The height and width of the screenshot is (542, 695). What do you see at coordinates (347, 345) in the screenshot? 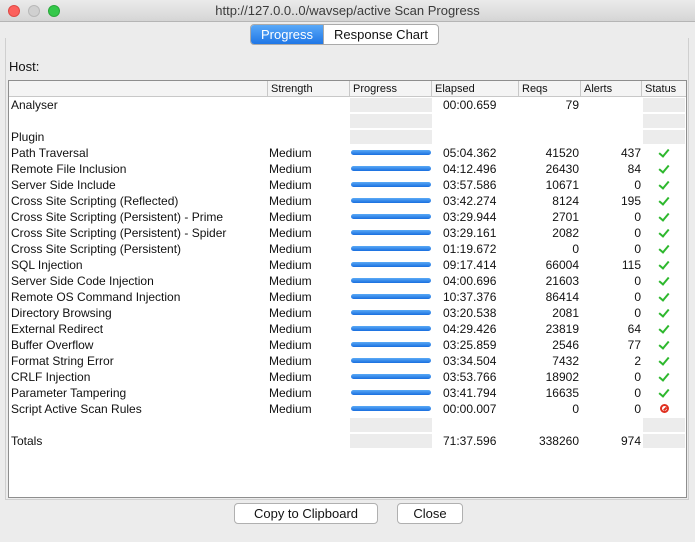
I see `table-row: Buffer Overflow Medium 03:25.859 2546 77` at bounding box center [347, 345].